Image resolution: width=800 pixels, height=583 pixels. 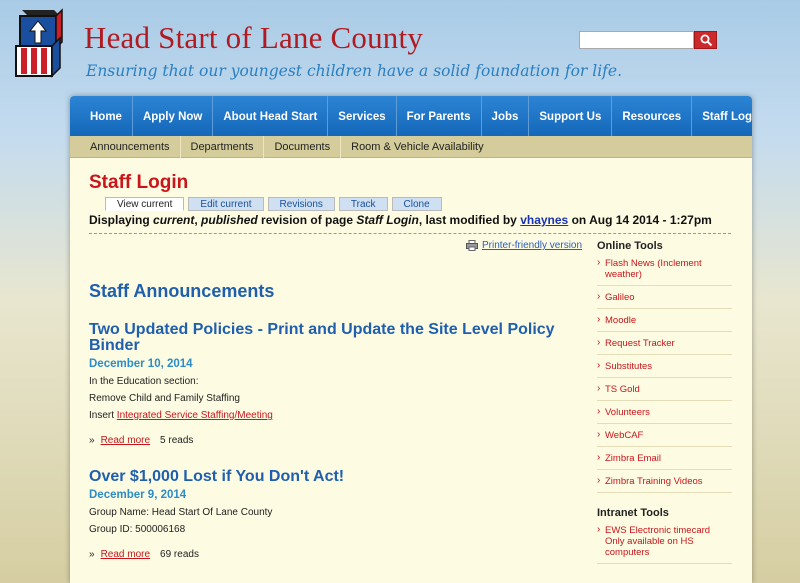 What do you see at coordinates (181, 512) in the screenshot?
I see `post-body-line: Group Name: Head Start Of Lane County` at bounding box center [181, 512].